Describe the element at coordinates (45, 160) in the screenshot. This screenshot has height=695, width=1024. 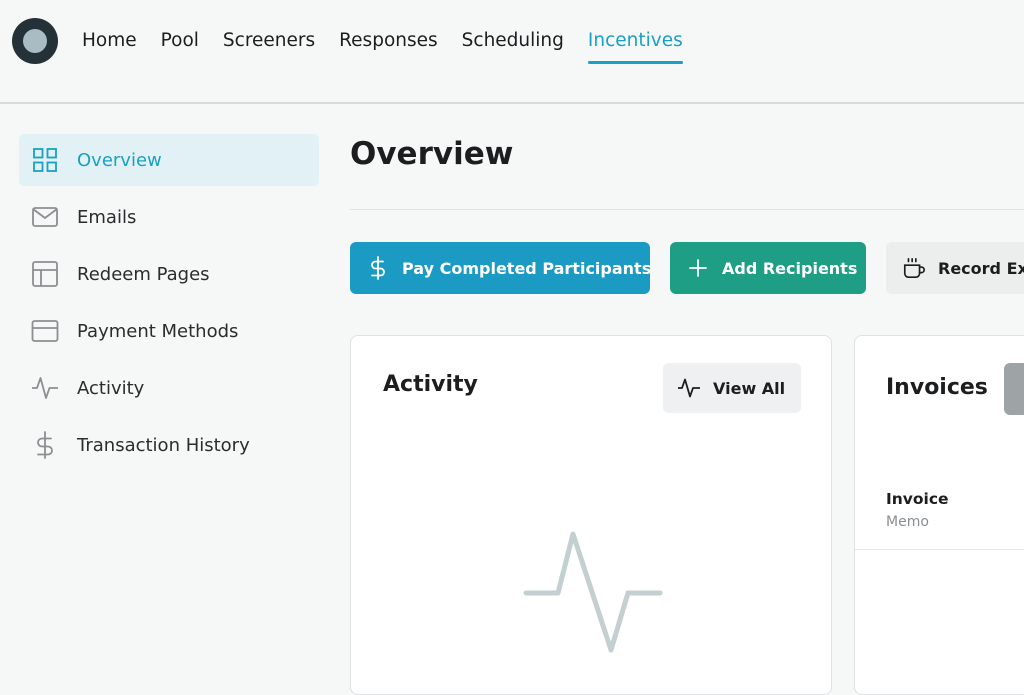
I see `grid-icon` at that location.